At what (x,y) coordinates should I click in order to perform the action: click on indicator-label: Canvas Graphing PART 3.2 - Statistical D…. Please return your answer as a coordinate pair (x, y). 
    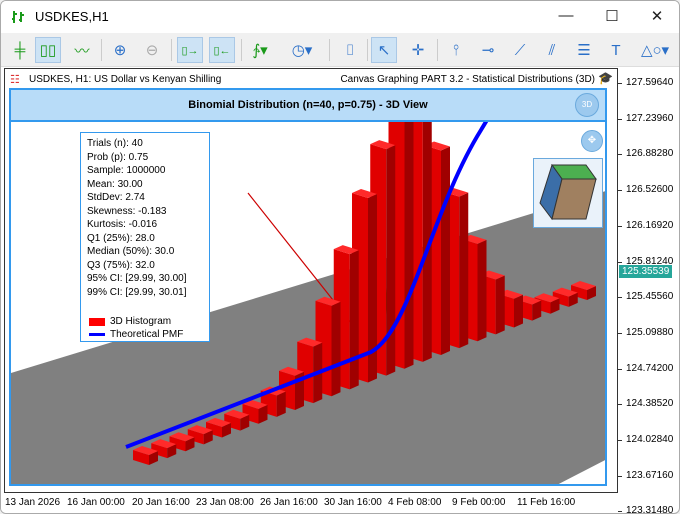
    Looking at the image, I should click on (467, 79).